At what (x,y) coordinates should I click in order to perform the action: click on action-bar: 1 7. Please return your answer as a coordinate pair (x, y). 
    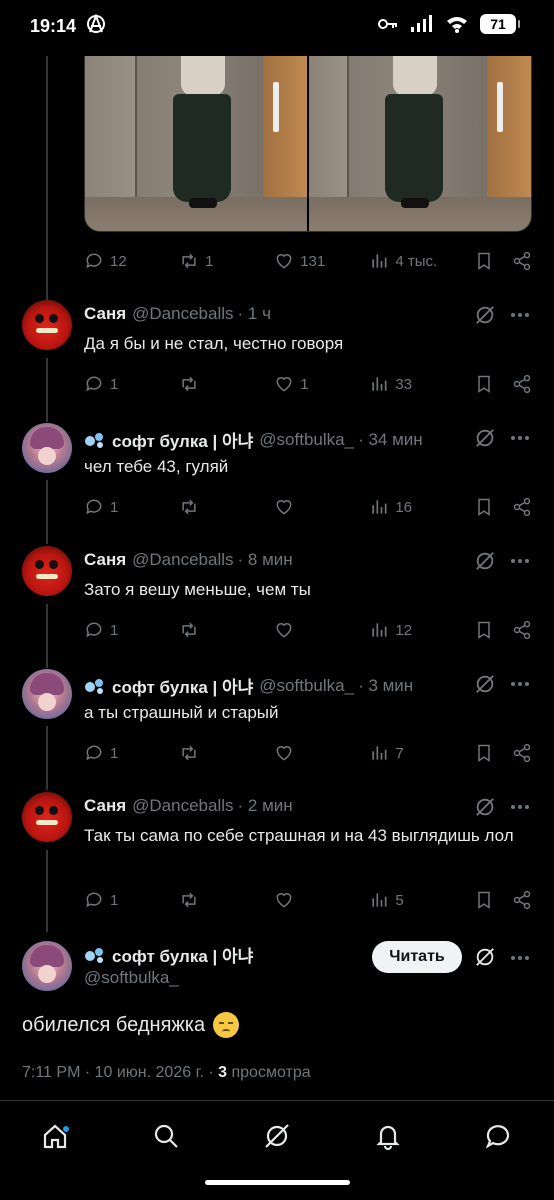
    Looking at the image, I should click on (308, 753).